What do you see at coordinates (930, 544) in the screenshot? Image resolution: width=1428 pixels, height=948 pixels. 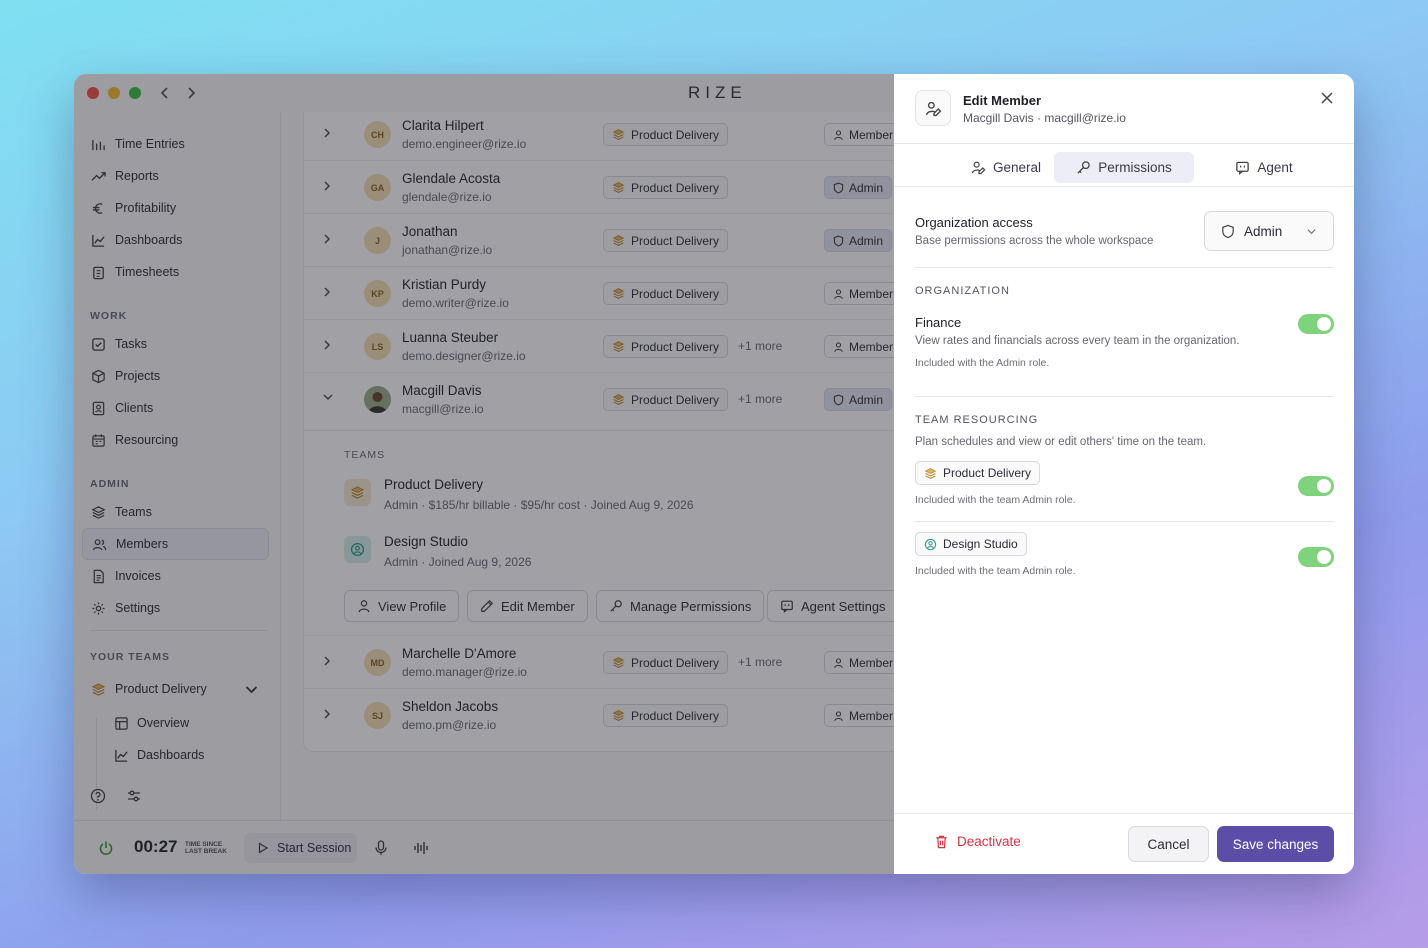 I see `team-person-icon` at bounding box center [930, 544].